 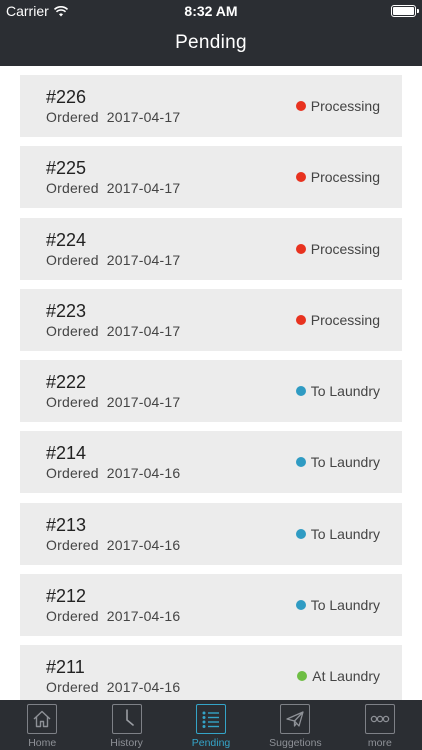 I want to click on order-id: #226, so click(x=66, y=97).